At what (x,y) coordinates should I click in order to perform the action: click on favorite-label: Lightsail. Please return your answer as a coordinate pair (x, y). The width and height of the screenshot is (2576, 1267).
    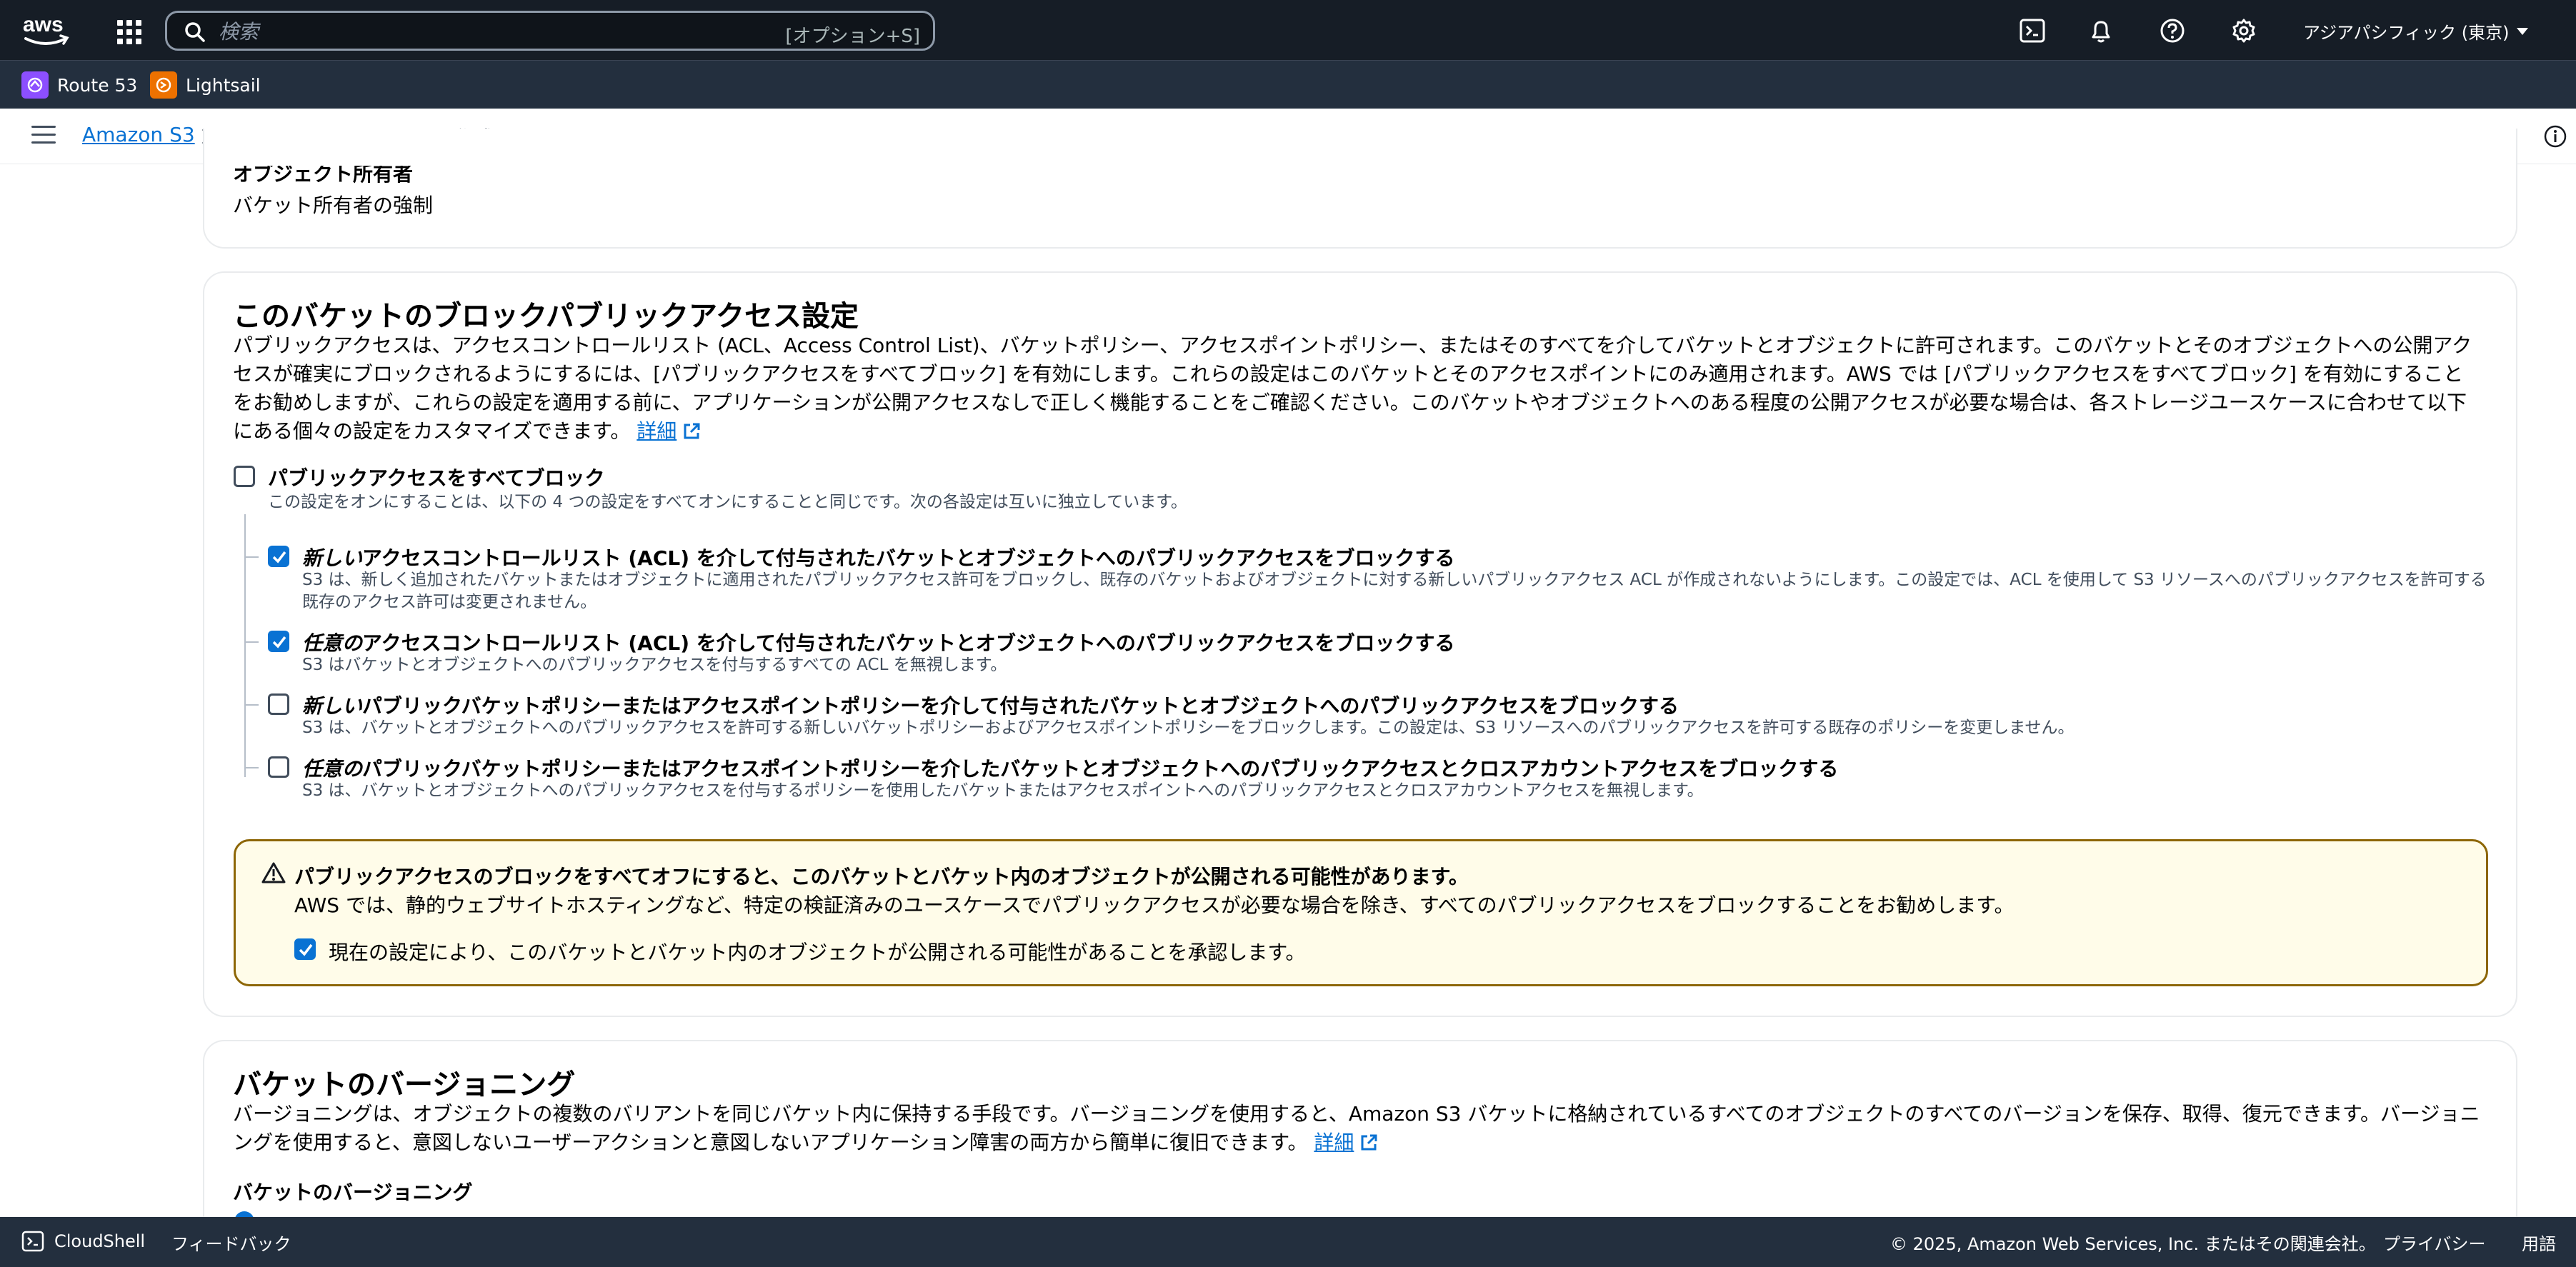
    Looking at the image, I should click on (223, 85).